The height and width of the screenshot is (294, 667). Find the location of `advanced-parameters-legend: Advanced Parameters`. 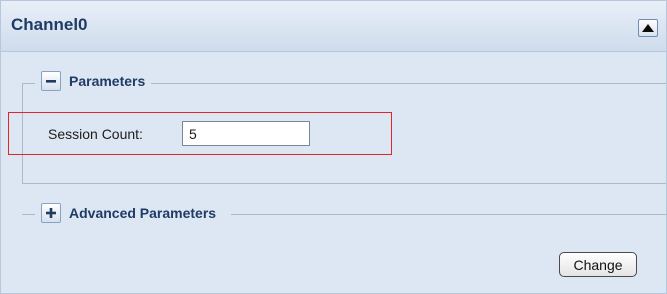

advanced-parameters-legend: Advanced Parameters is located at coordinates (129, 213).